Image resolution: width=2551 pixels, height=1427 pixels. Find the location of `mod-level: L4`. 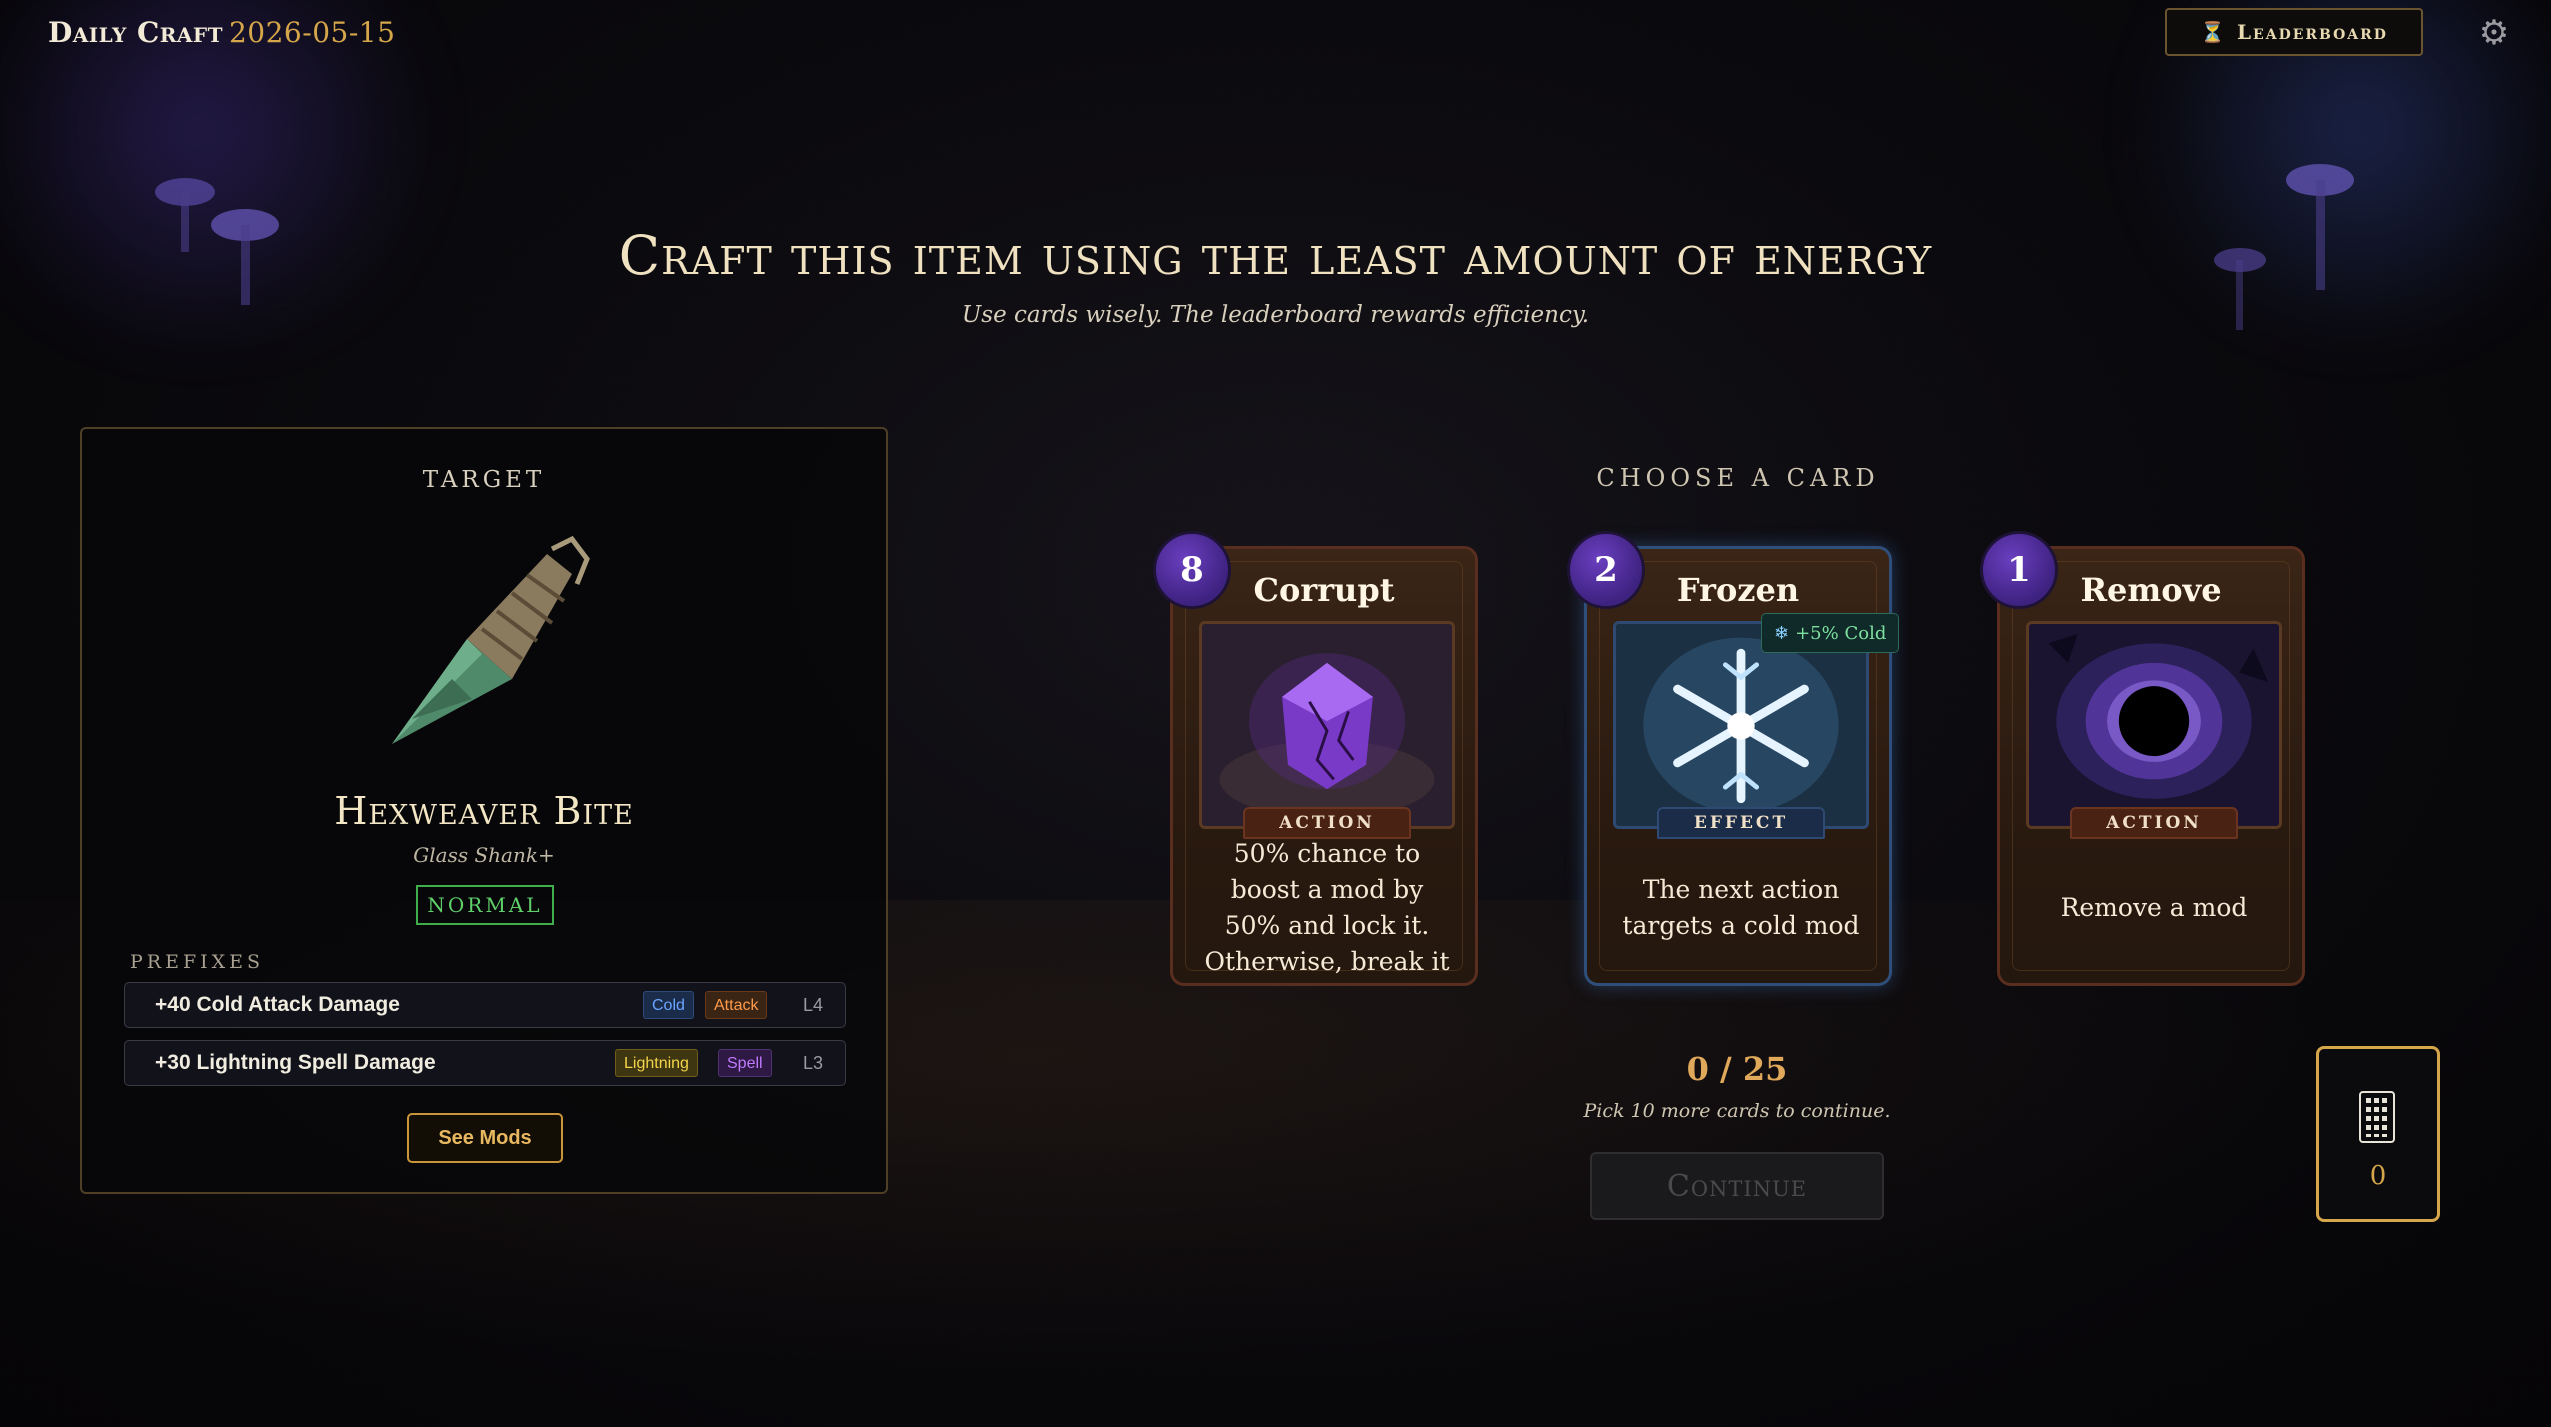

mod-level: L4 is located at coordinates (812, 1004).